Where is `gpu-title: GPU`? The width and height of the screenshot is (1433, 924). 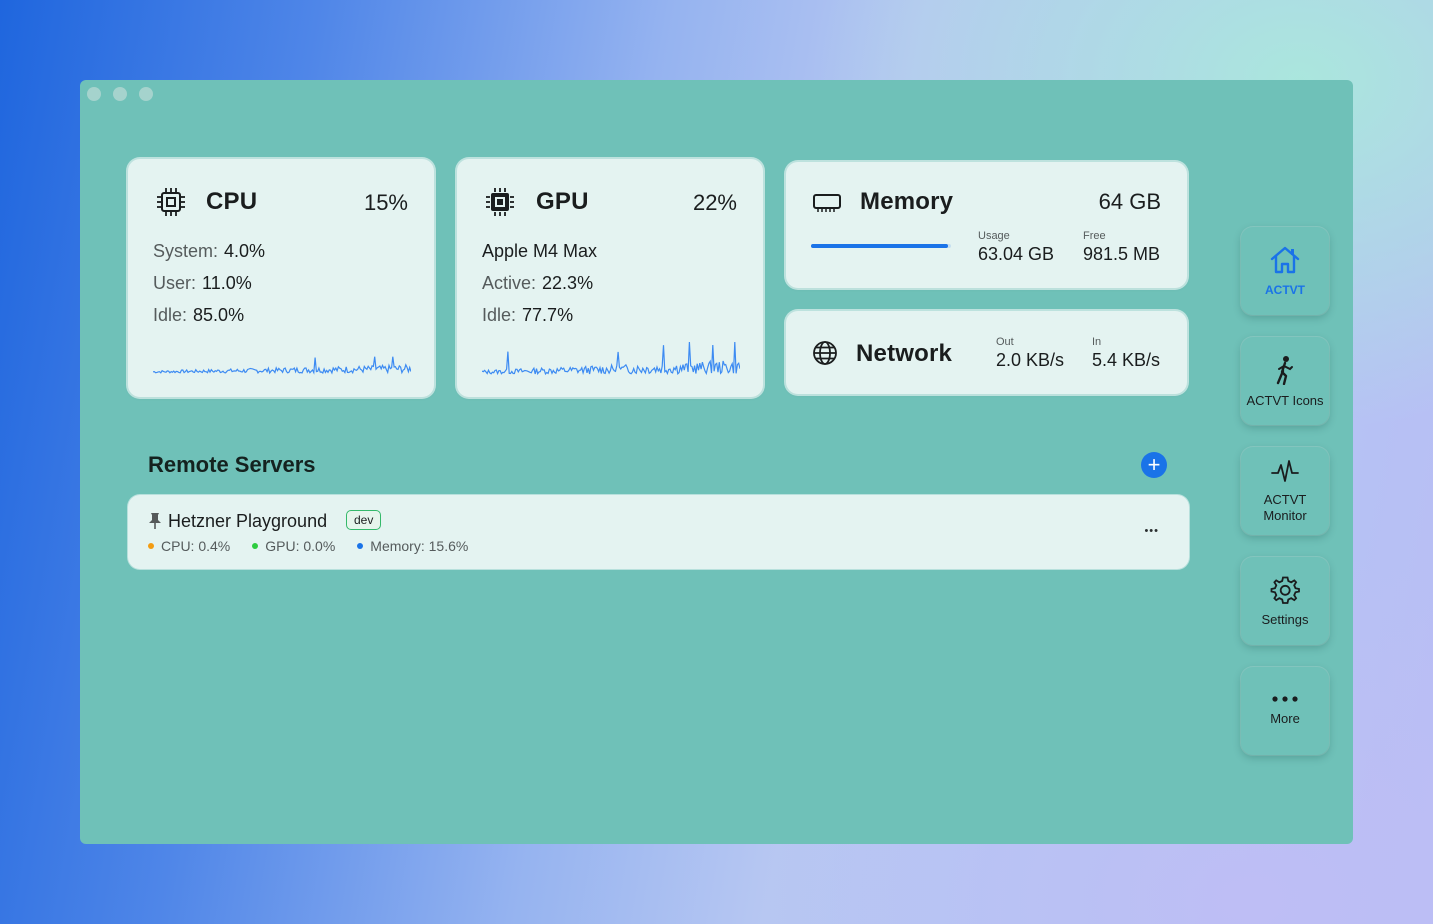
gpu-title: GPU is located at coordinates (562, 201).